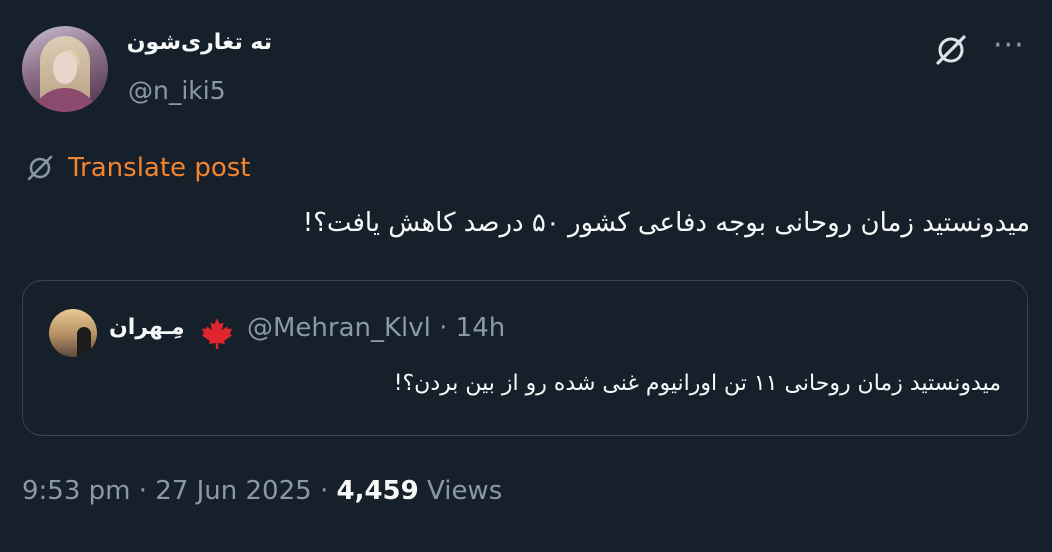  Describe the element at coordinates (1011, 46) in the screenshot. I see `more-icon: ···` at that location.